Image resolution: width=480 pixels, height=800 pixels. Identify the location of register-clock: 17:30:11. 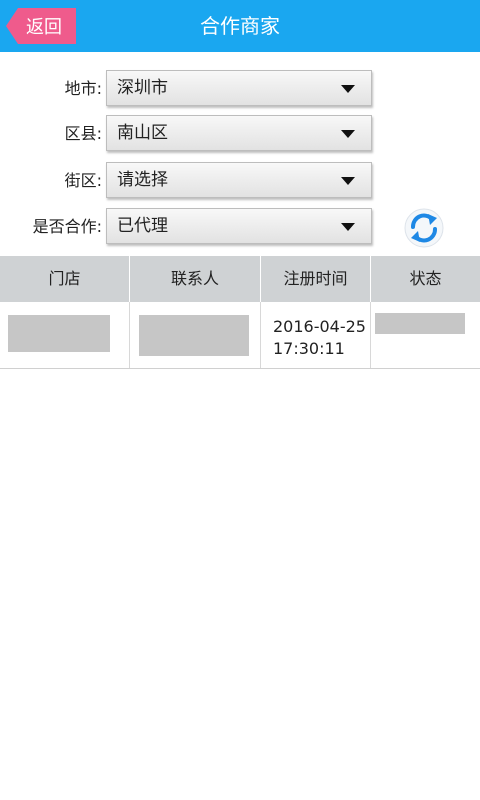
(309, 348).